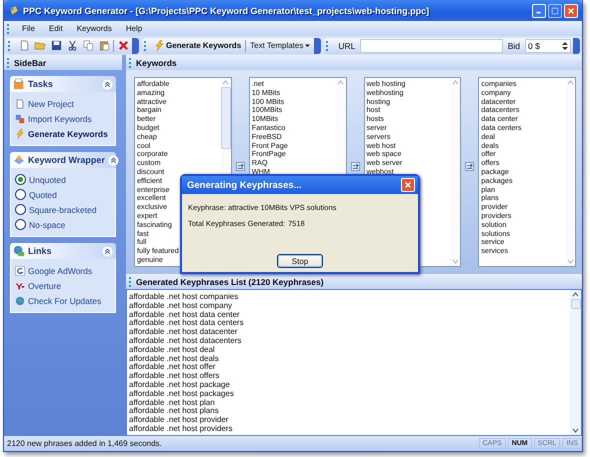  Describe the element at coordinates (68, 133) in the screenshot. I see `task-link: Generate Keywords` at that location.